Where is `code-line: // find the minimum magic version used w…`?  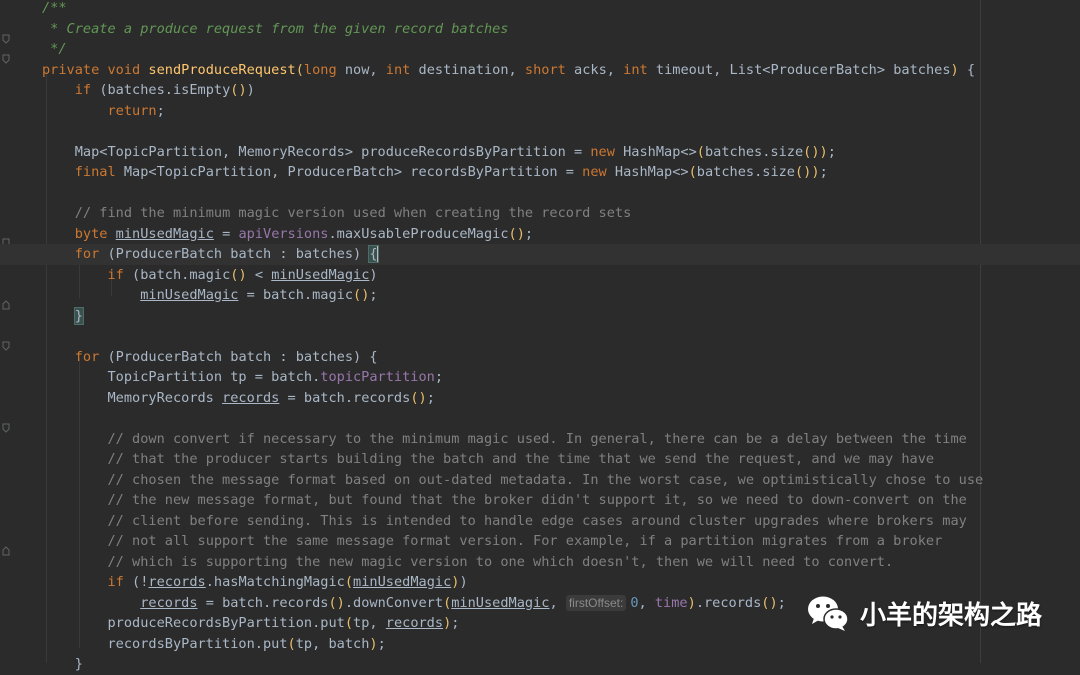
code-line: // find the minimum magic version used w… is located at coordinates (540, 213).